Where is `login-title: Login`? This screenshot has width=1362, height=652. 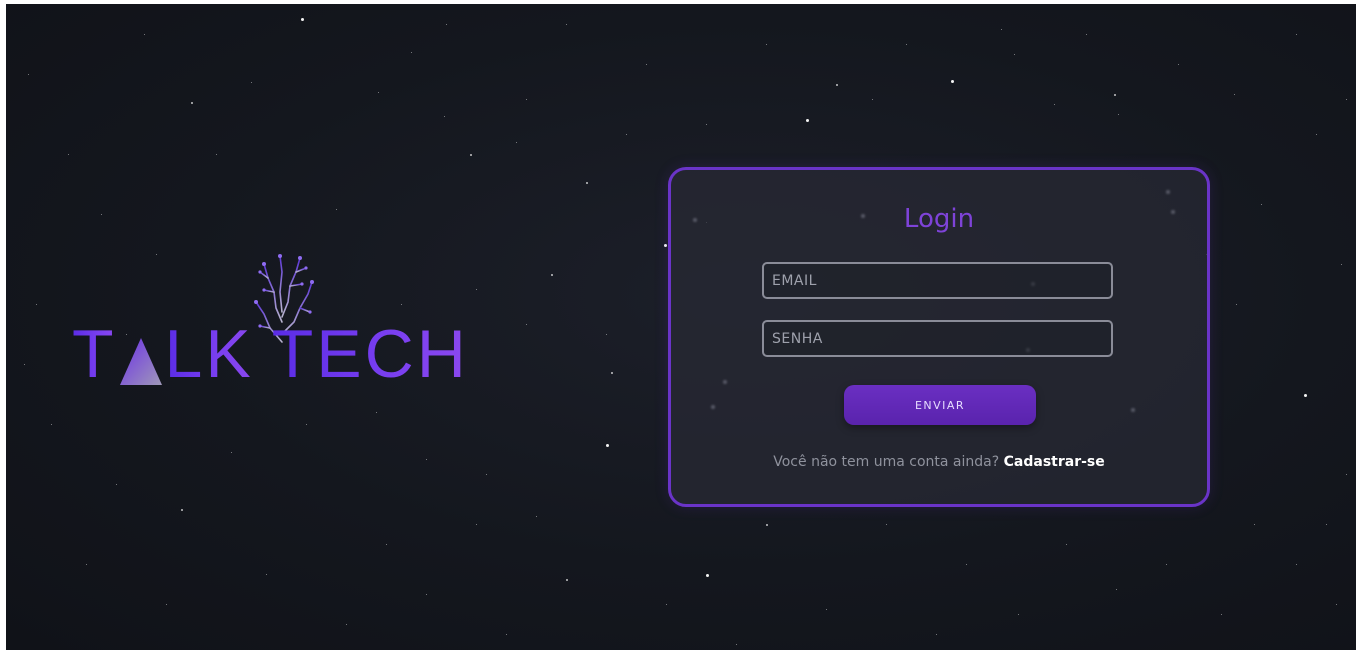
login-title: Login is located at coordinates (939, 219).